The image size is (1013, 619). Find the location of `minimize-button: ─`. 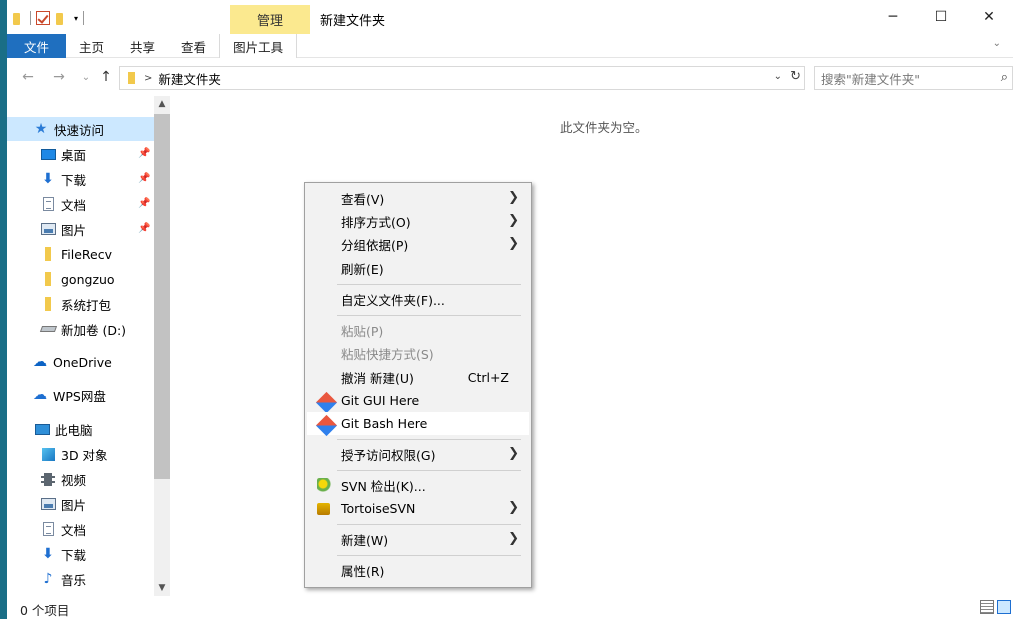

minimize-button: ─ is located at coordinates (893, 17).